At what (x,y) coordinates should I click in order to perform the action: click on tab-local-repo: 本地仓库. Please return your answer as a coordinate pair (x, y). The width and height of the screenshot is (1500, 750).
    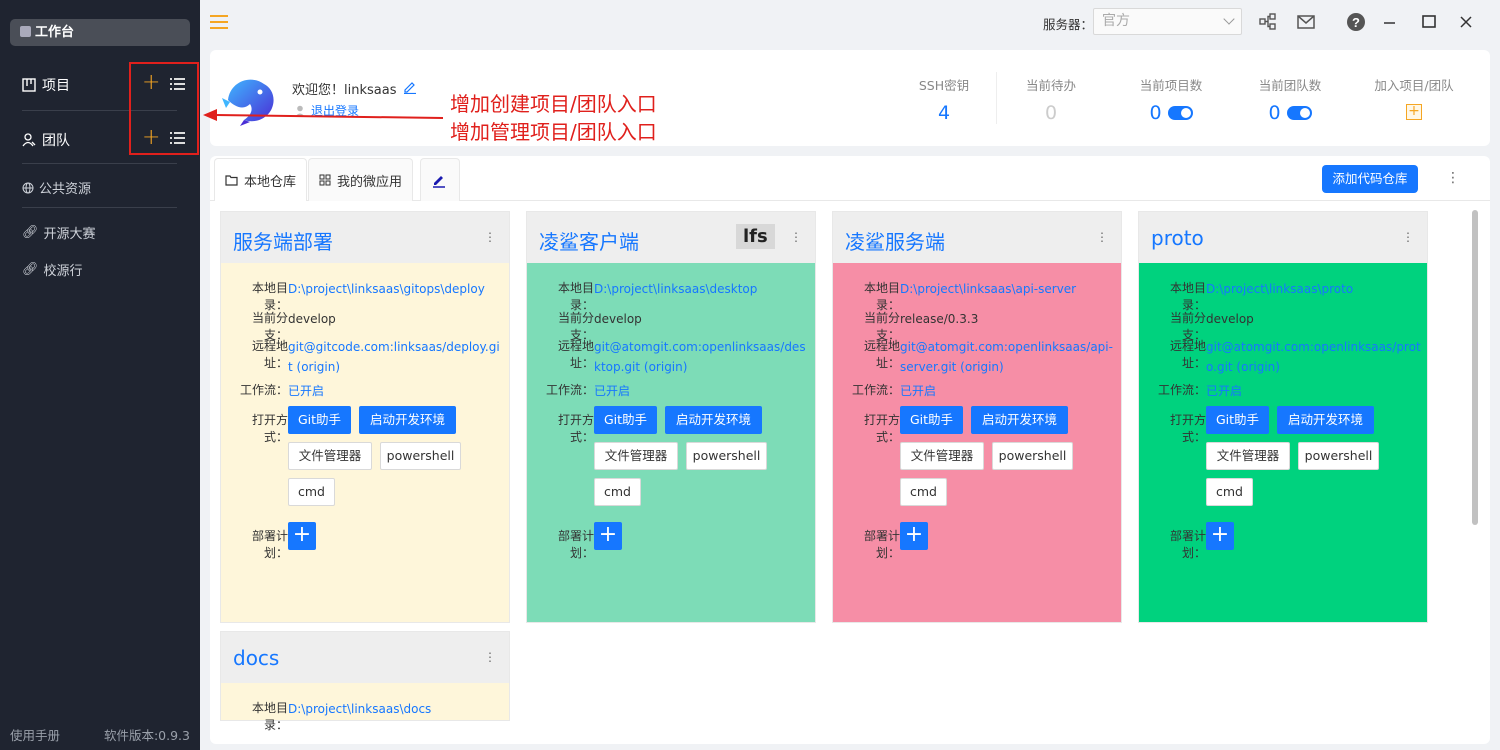
    Looking at the image, I should click on (261, 179).